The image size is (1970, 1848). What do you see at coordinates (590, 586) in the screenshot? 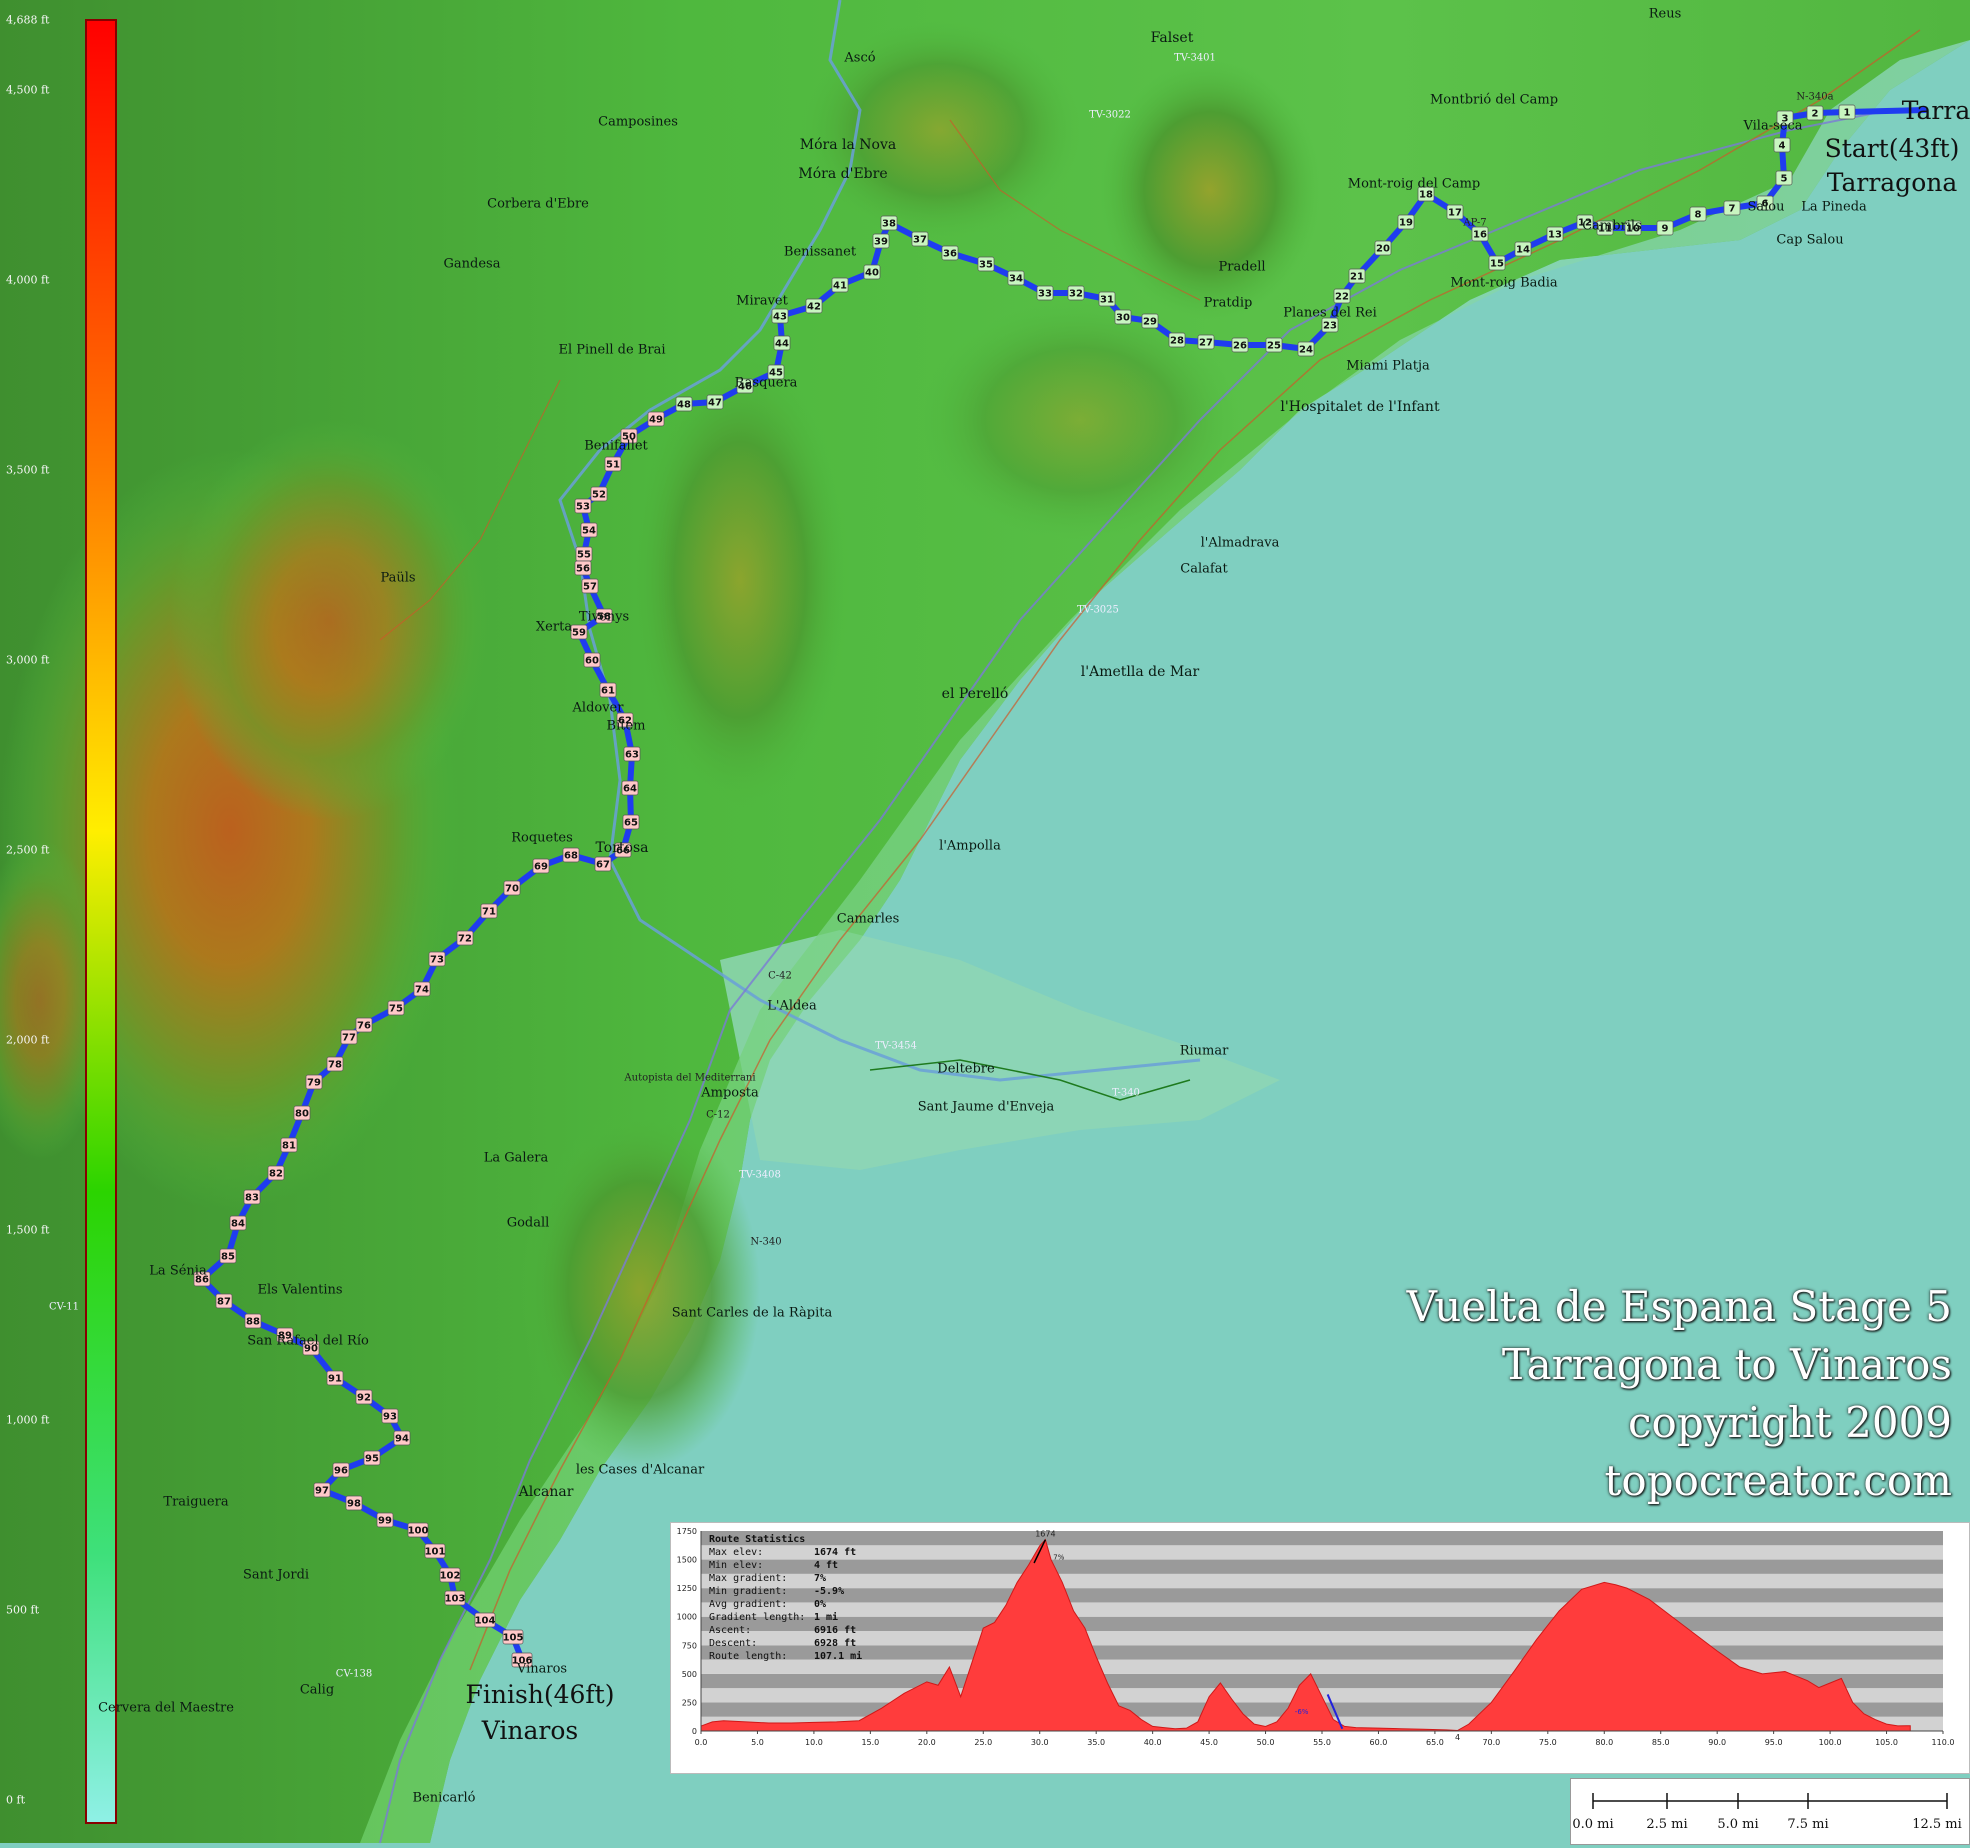
I see `route-marker: 57` at bounding box center [590, 586].